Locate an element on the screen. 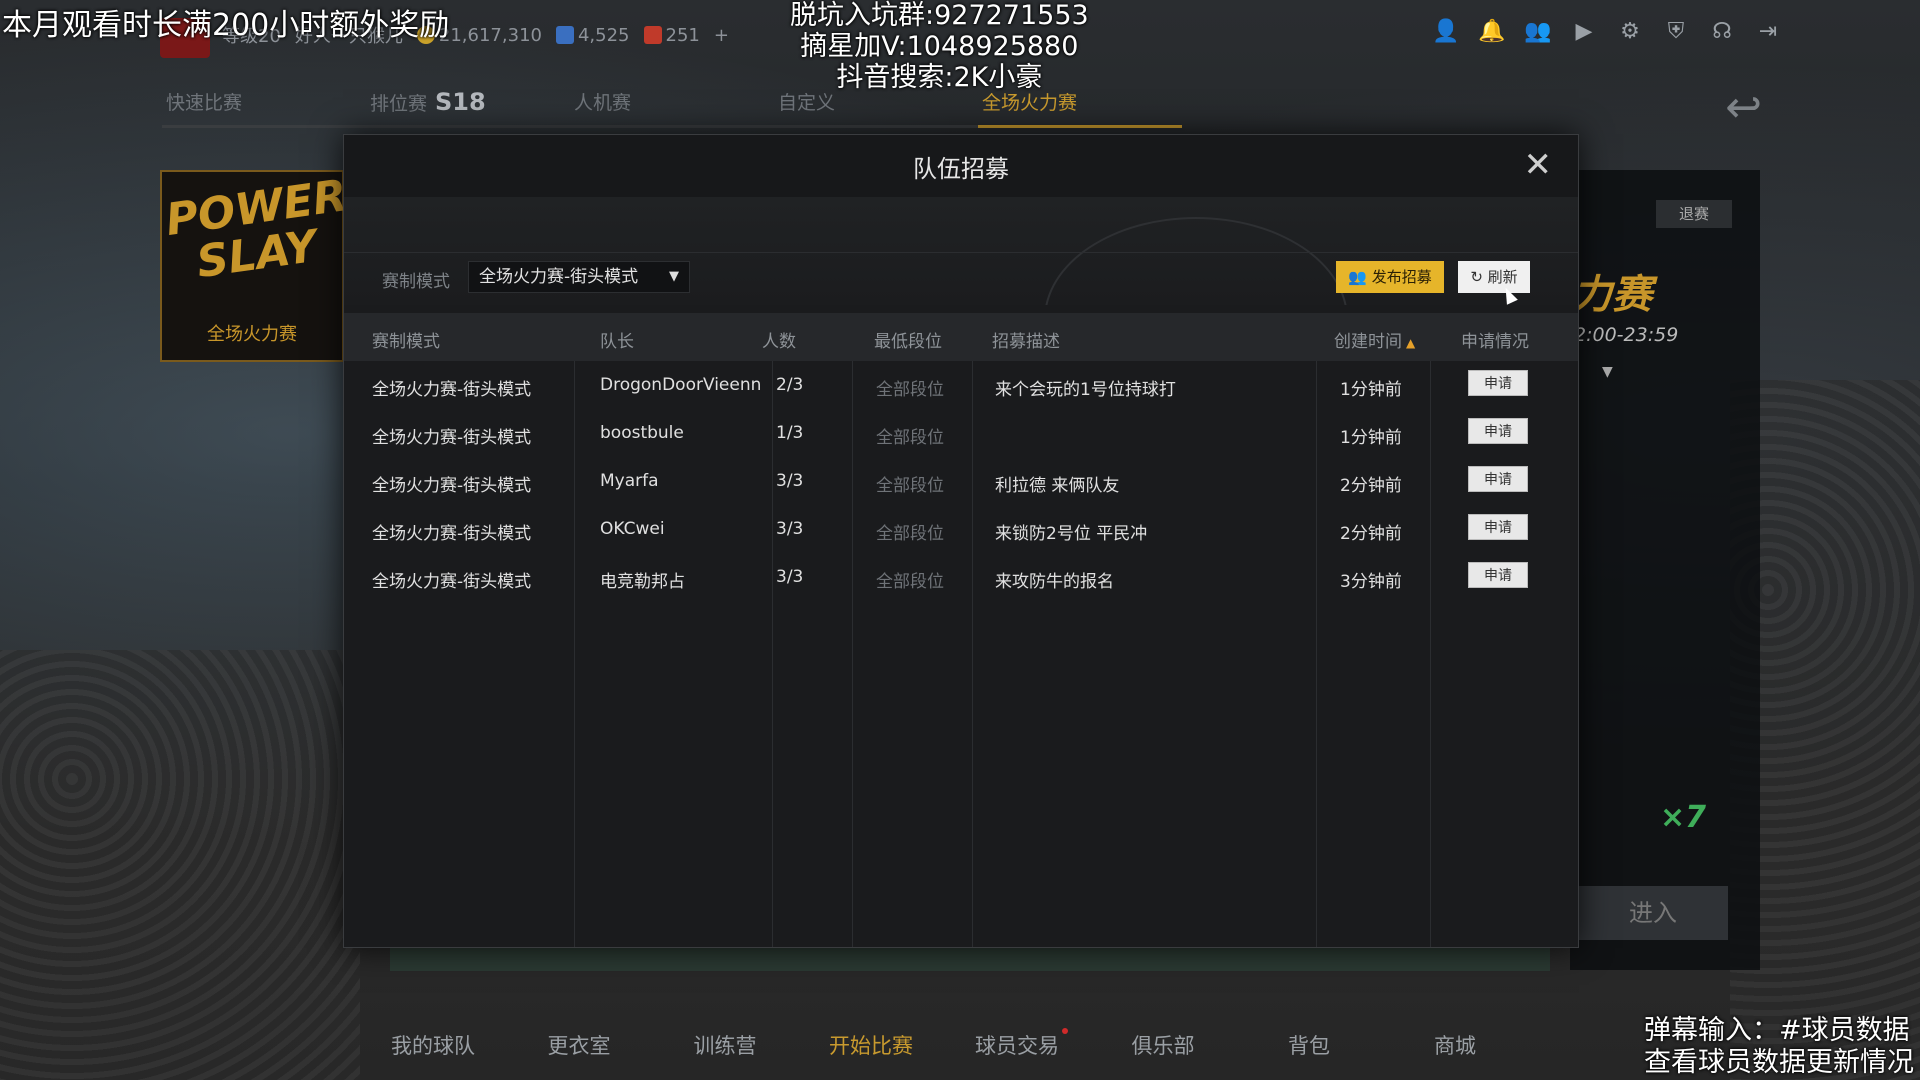 This screenshot has width=1920, height=1080. refresh-button: ↻ 刷新 is located at coordinates (1494, 277).